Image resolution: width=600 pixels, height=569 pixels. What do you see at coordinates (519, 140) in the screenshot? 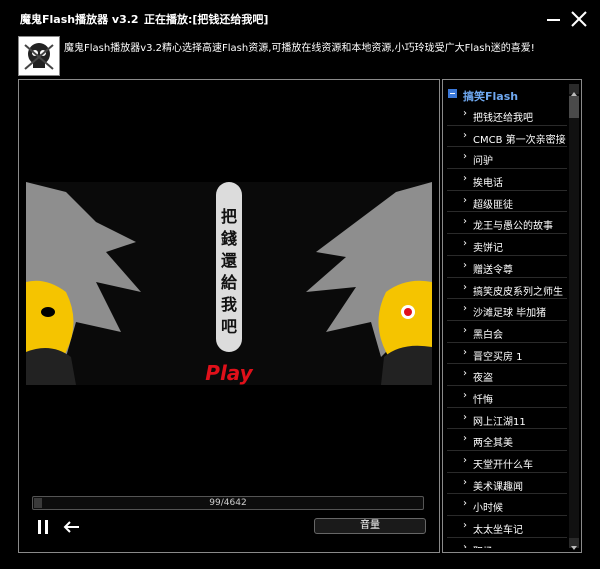
I see `playlist-item-label: CMCB 第一次亲密接` at bounding box center [519, 140].